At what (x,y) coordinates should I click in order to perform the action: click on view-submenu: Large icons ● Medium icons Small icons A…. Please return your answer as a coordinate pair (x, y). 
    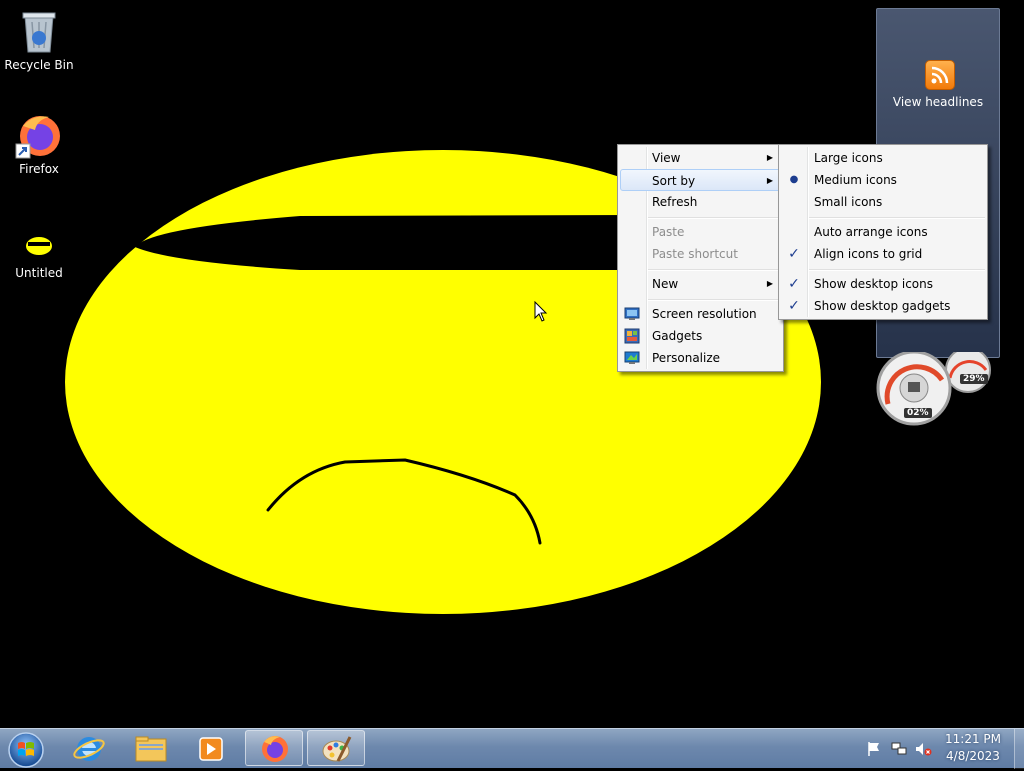
    Looking at the image, I should click on (883, 232).